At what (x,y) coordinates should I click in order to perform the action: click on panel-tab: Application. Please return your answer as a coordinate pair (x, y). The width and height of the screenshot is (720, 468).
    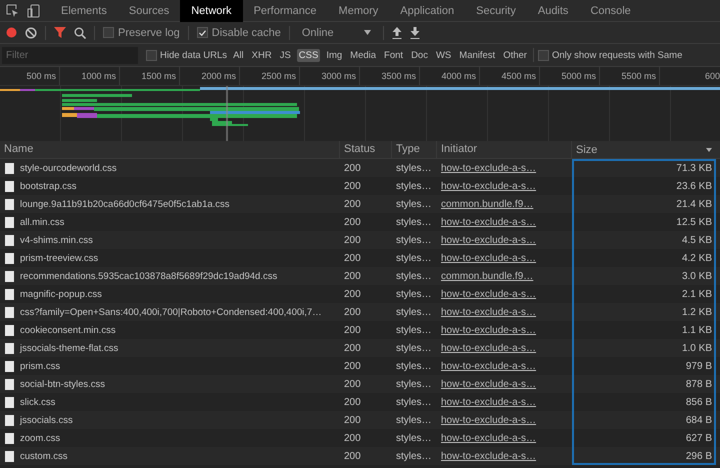
    Looking at the image, I should click on (427, 11).